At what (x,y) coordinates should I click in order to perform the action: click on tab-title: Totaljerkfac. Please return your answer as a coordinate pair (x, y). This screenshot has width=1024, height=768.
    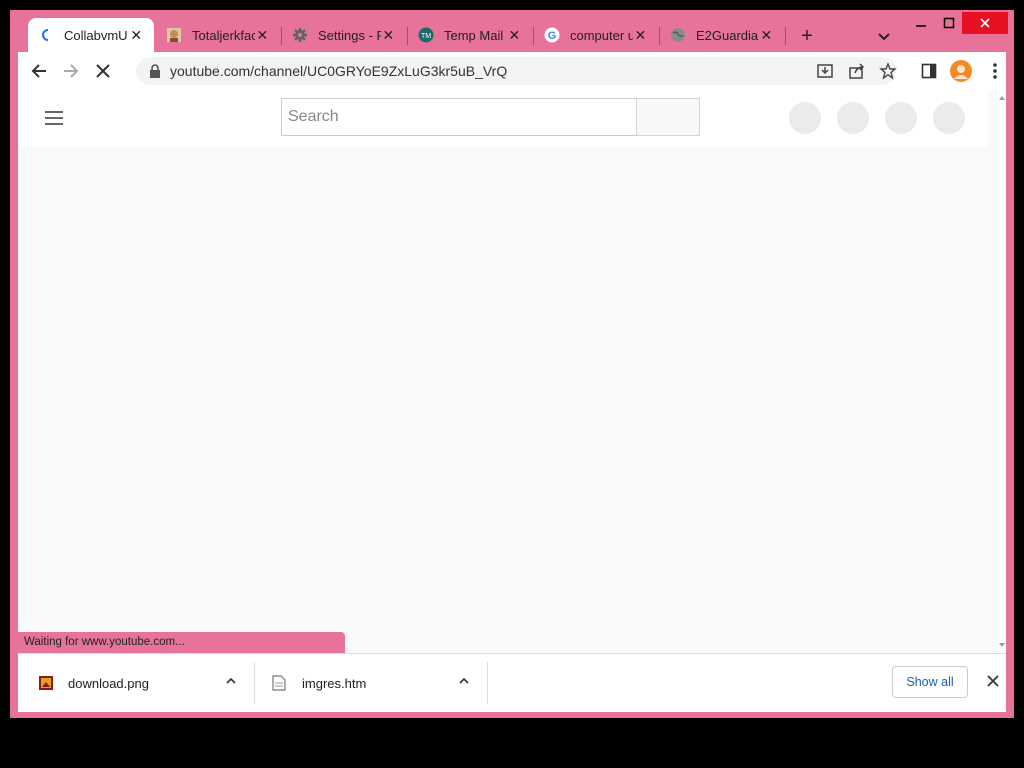
    Looking at the image, I should click on (223, 35).